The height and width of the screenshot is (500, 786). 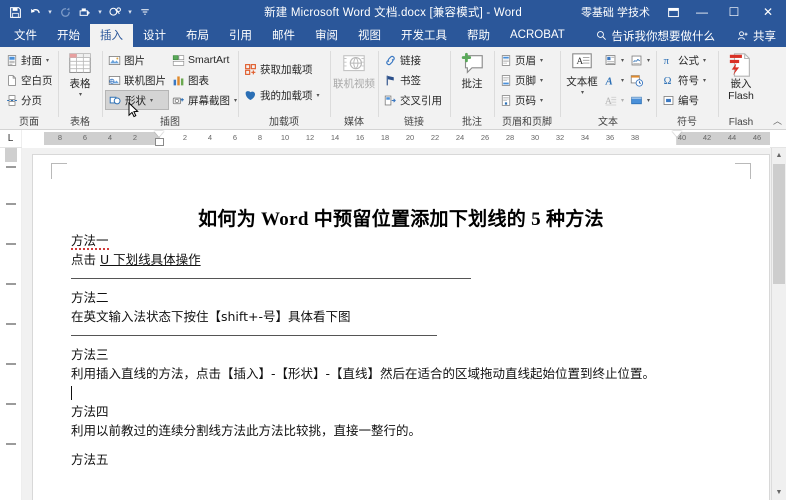 What do you see at coordinates (137, 80) in the screenshot?
I see `online-pictures-button: 联机图片` at bounding box center [137, 80].